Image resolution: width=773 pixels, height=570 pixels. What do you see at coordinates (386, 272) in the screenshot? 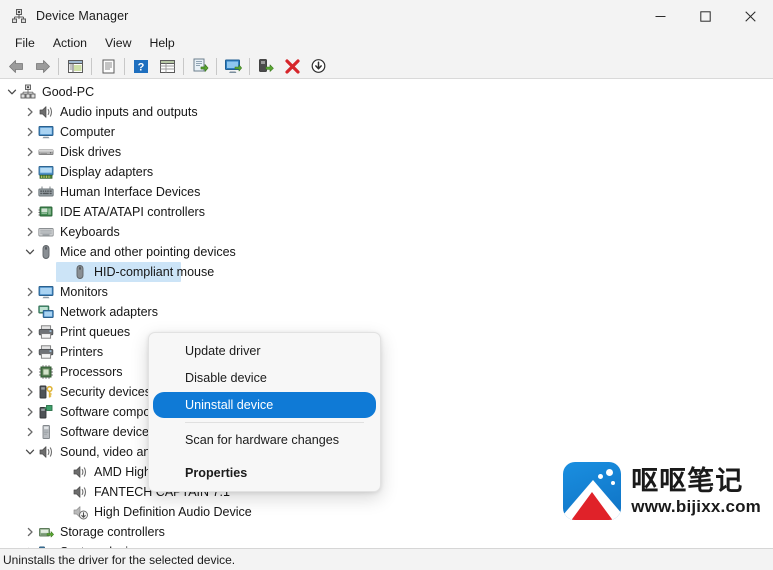
I see `tree-item: HID-compliant mouse` at bounding box center [386, 272].